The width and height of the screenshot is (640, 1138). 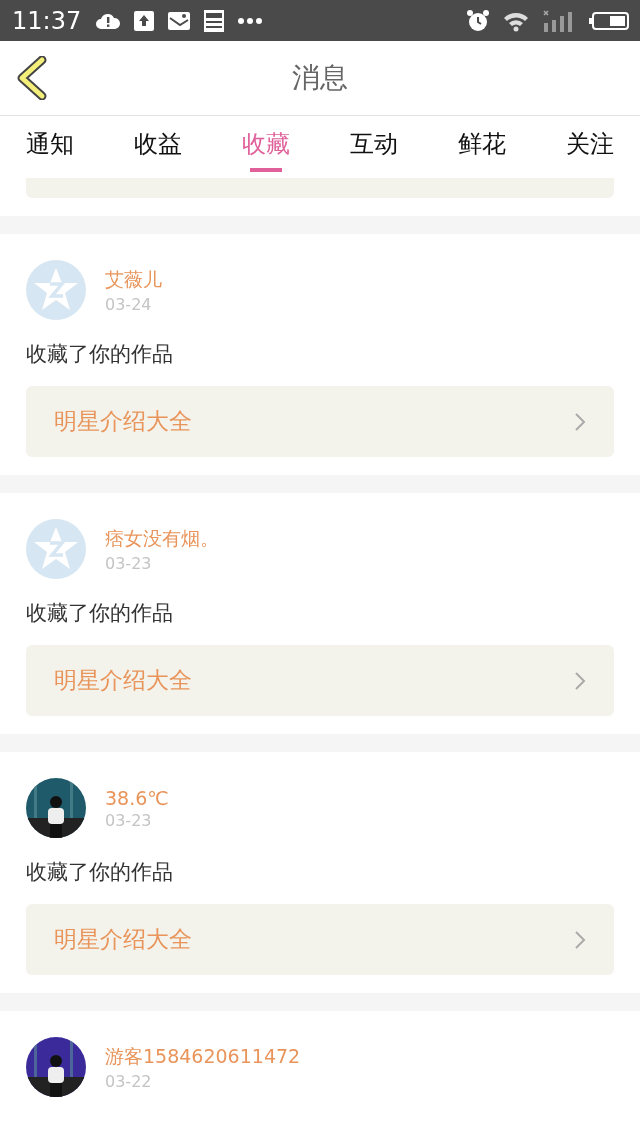 I want to click on back-icon, so click(x=32, y=78).